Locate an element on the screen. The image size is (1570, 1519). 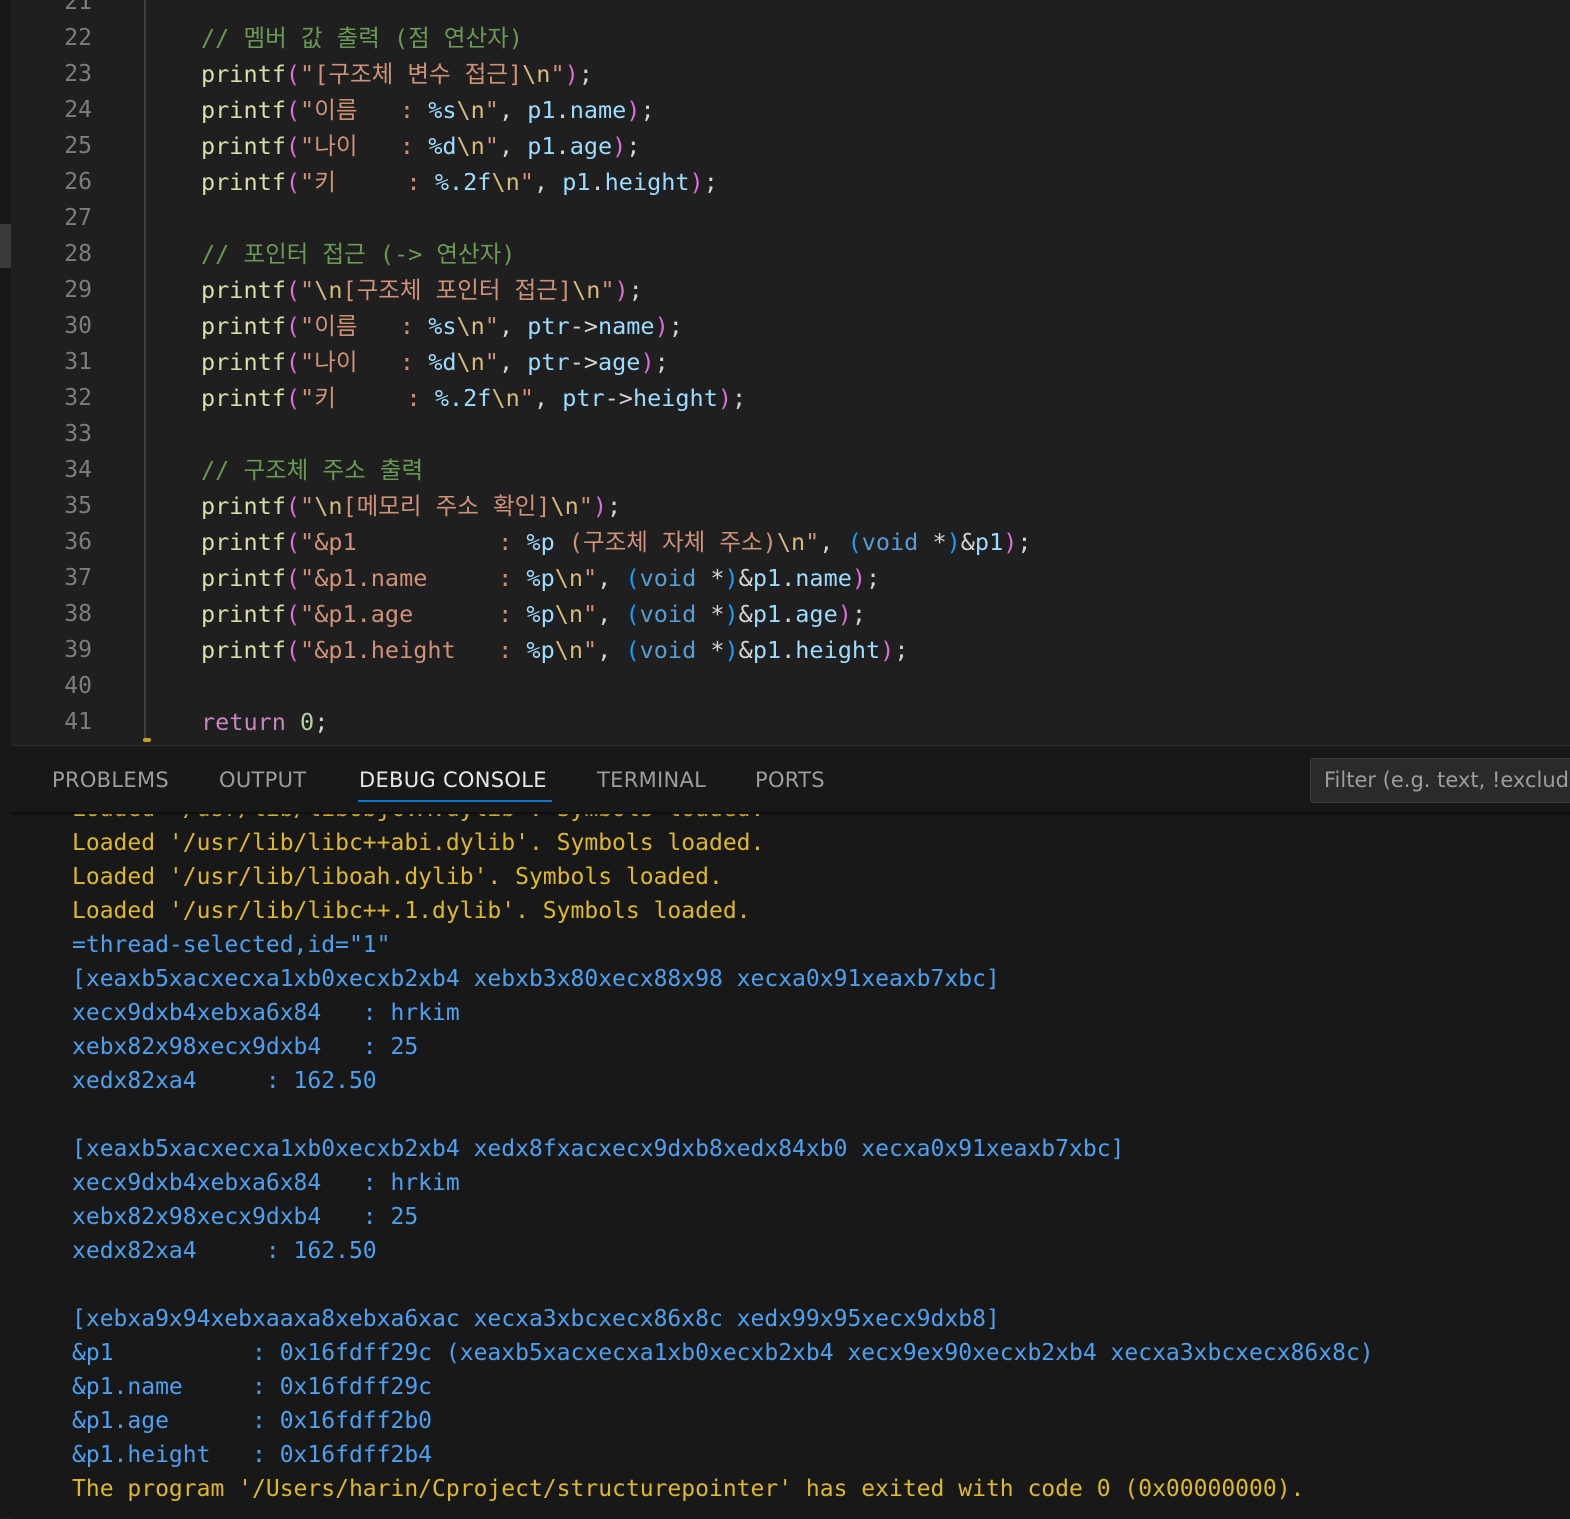
code-token: void is located at coordinates (668, 578).